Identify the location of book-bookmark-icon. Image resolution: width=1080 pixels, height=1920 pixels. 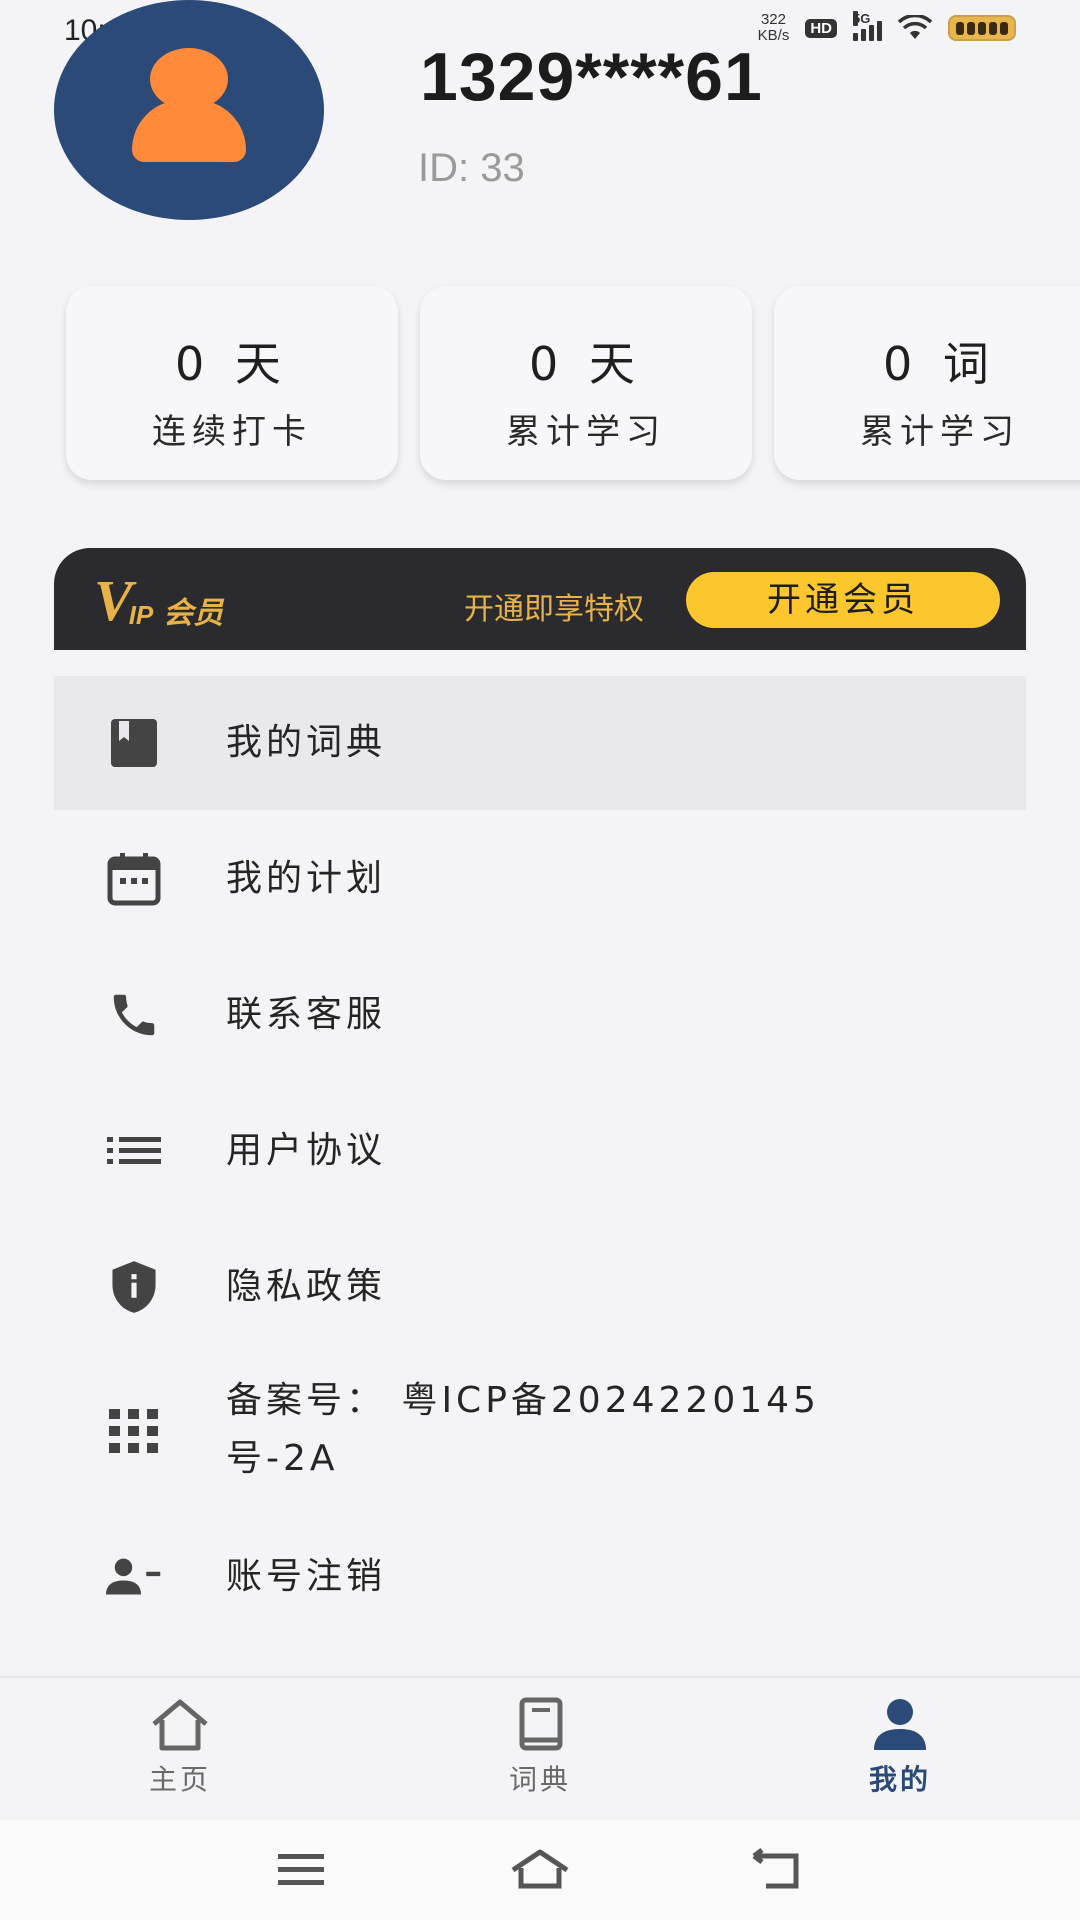
(134, 743).